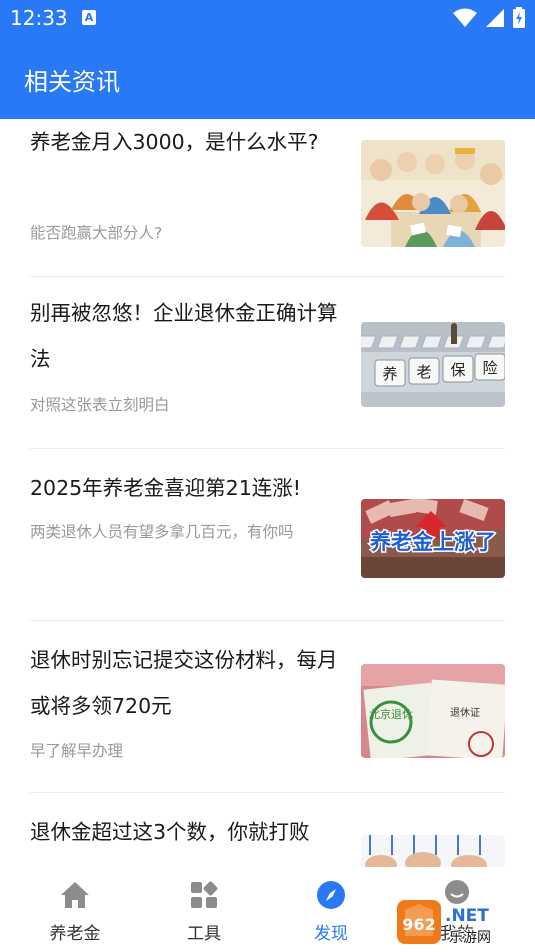 The image size is (535, 952). Describe the element at coordinates (433, 711) in the screenshot. I see `news-thumbnail-retirement-certificate: 北京退休 退休证` at that location.